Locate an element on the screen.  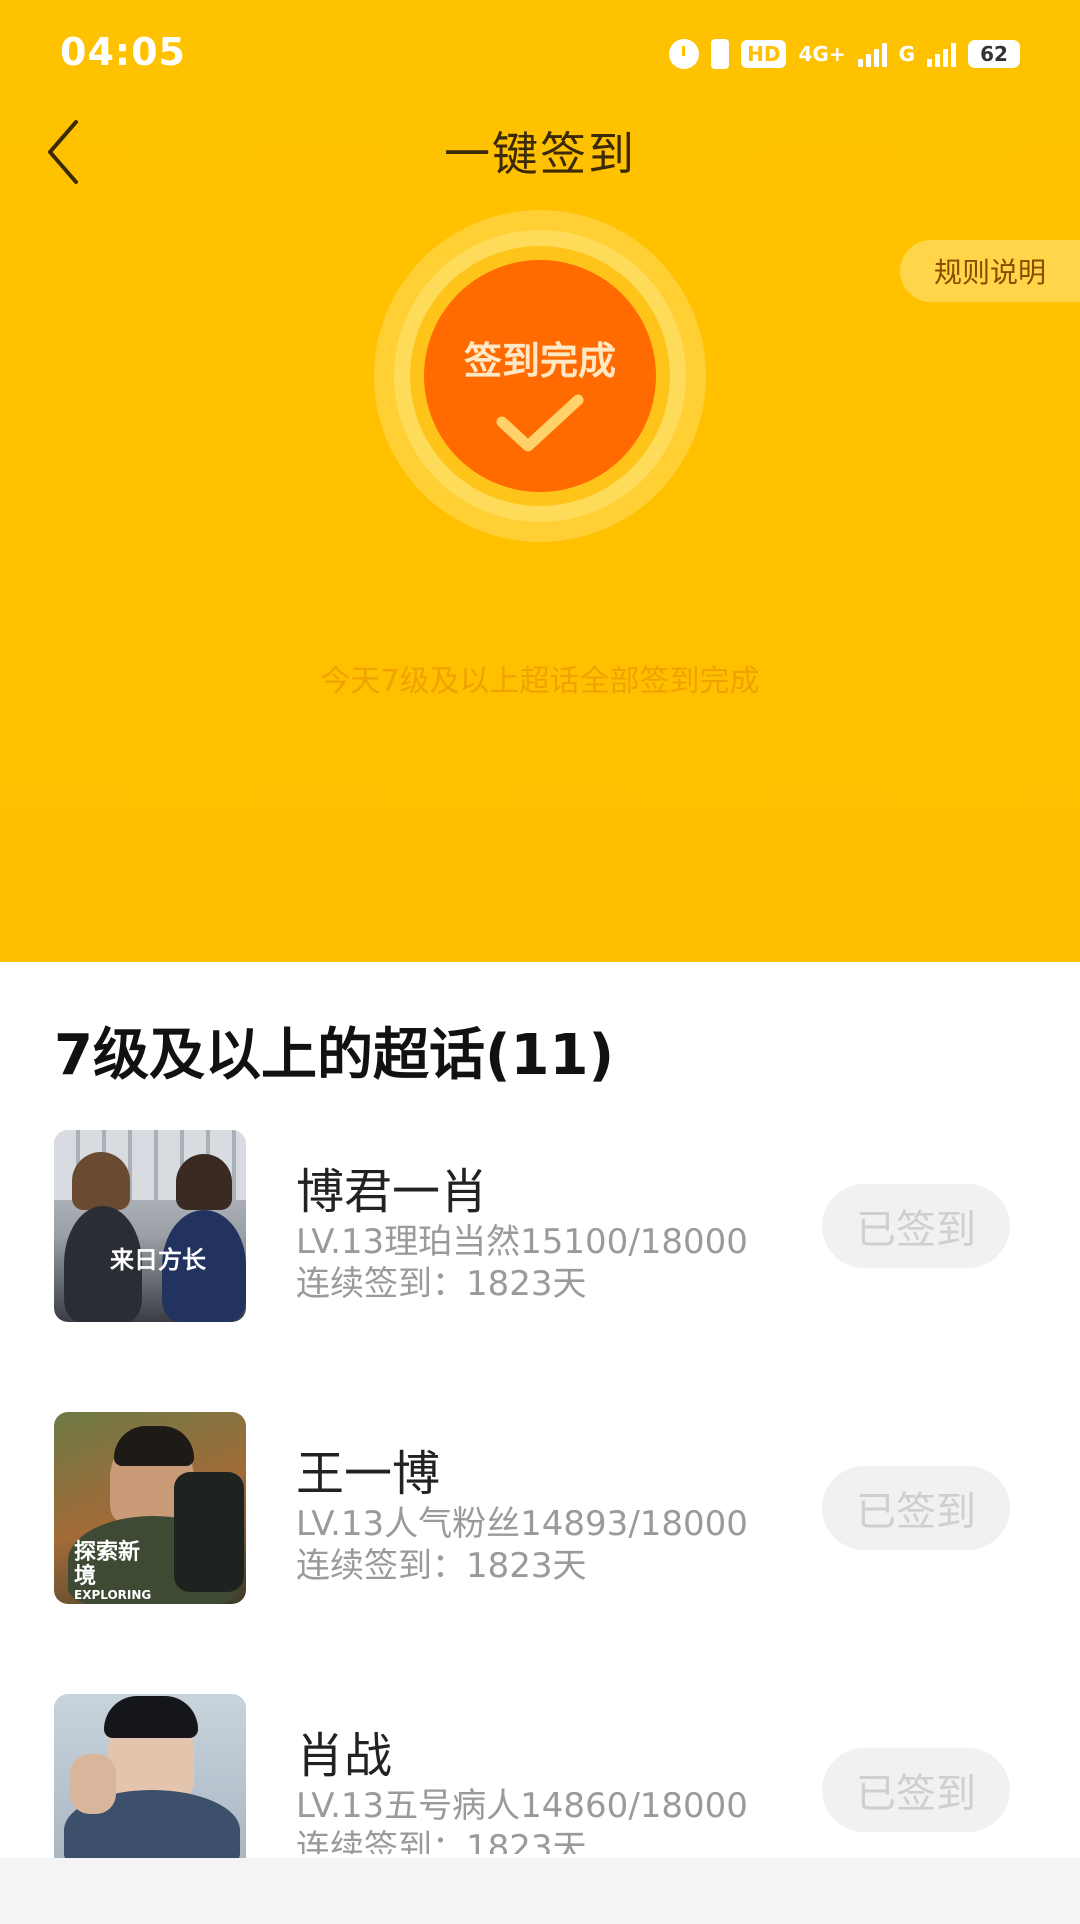
topic-thumbnail: 来日方长 is located at coordinates (150, 1226).